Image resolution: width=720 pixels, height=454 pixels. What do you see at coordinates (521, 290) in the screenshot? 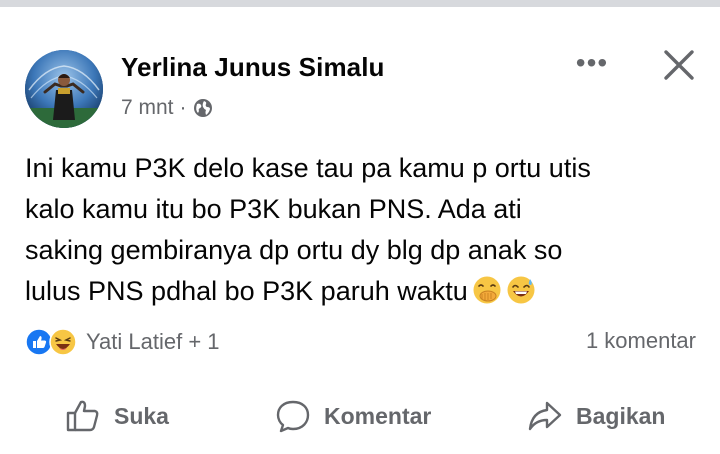
I see `grinning-sweat-icon` at bounding box center [521, 290].